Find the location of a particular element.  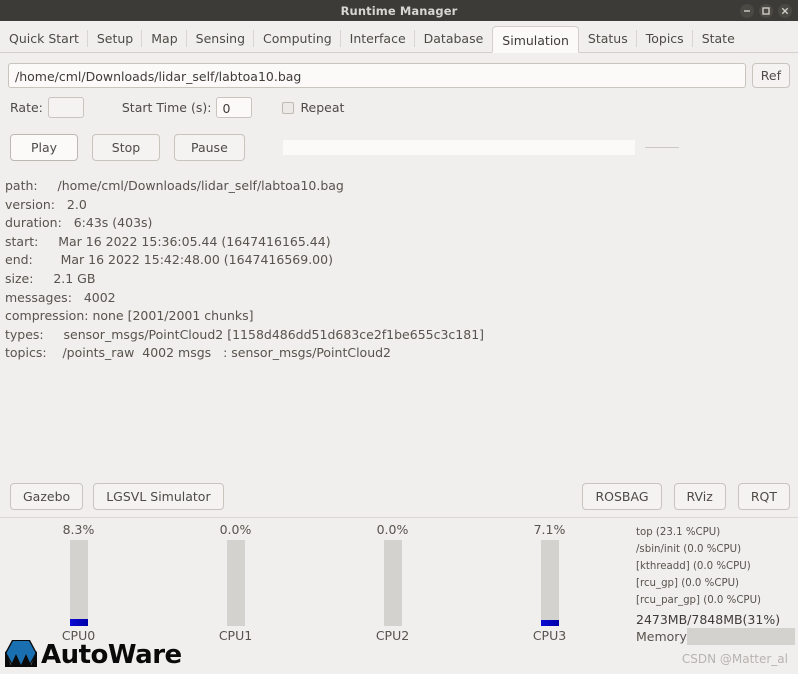

tab-map: Map is located at coordinates (165, 38).